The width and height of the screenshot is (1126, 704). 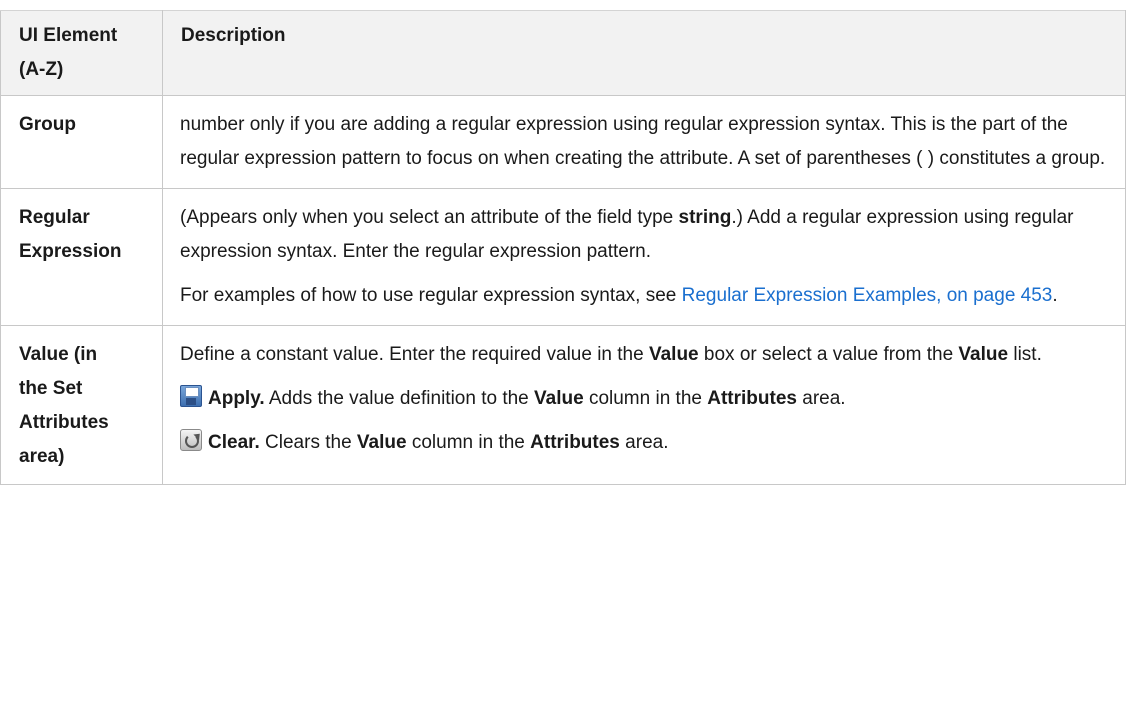 I want to click on clear-icon, so click(x=191, y=440).